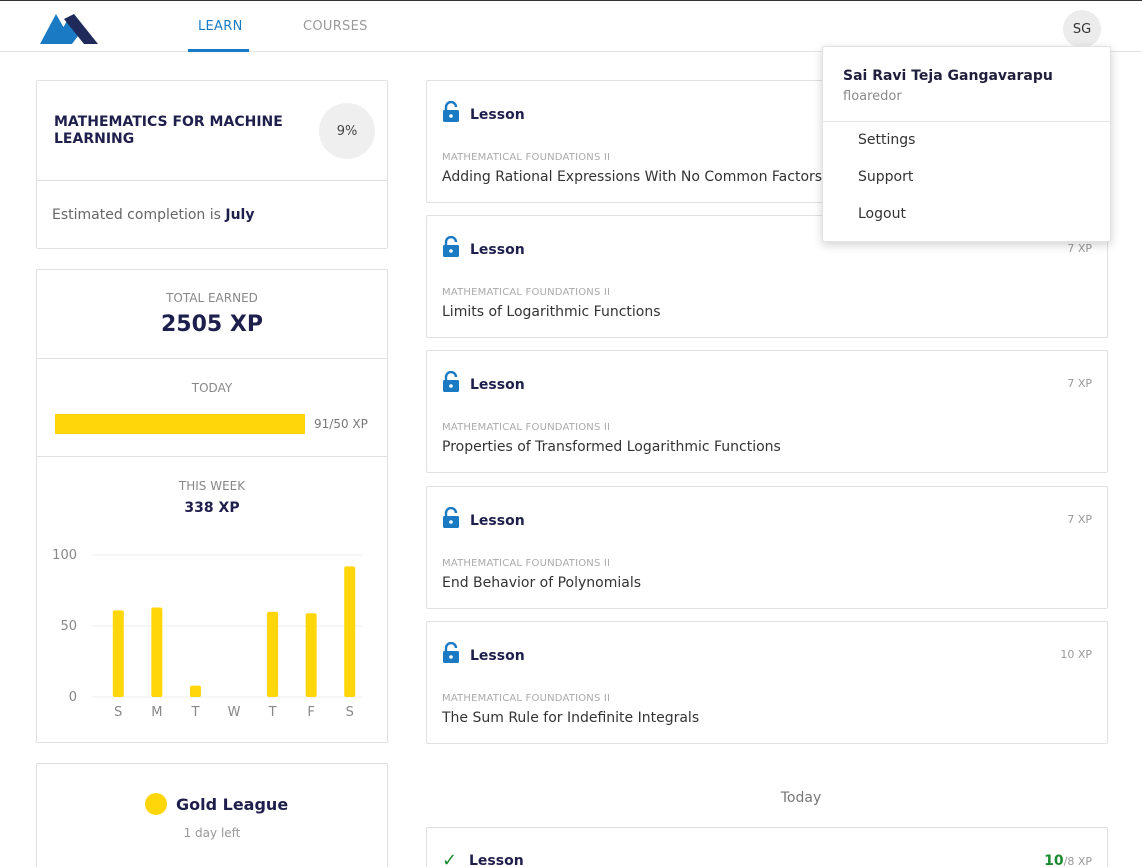 The width and height of the screenshot is (1142, 867). Describe the element at coordinates (335, 26) in the screenshot. I see `tab-courses: COURSES` at that location.